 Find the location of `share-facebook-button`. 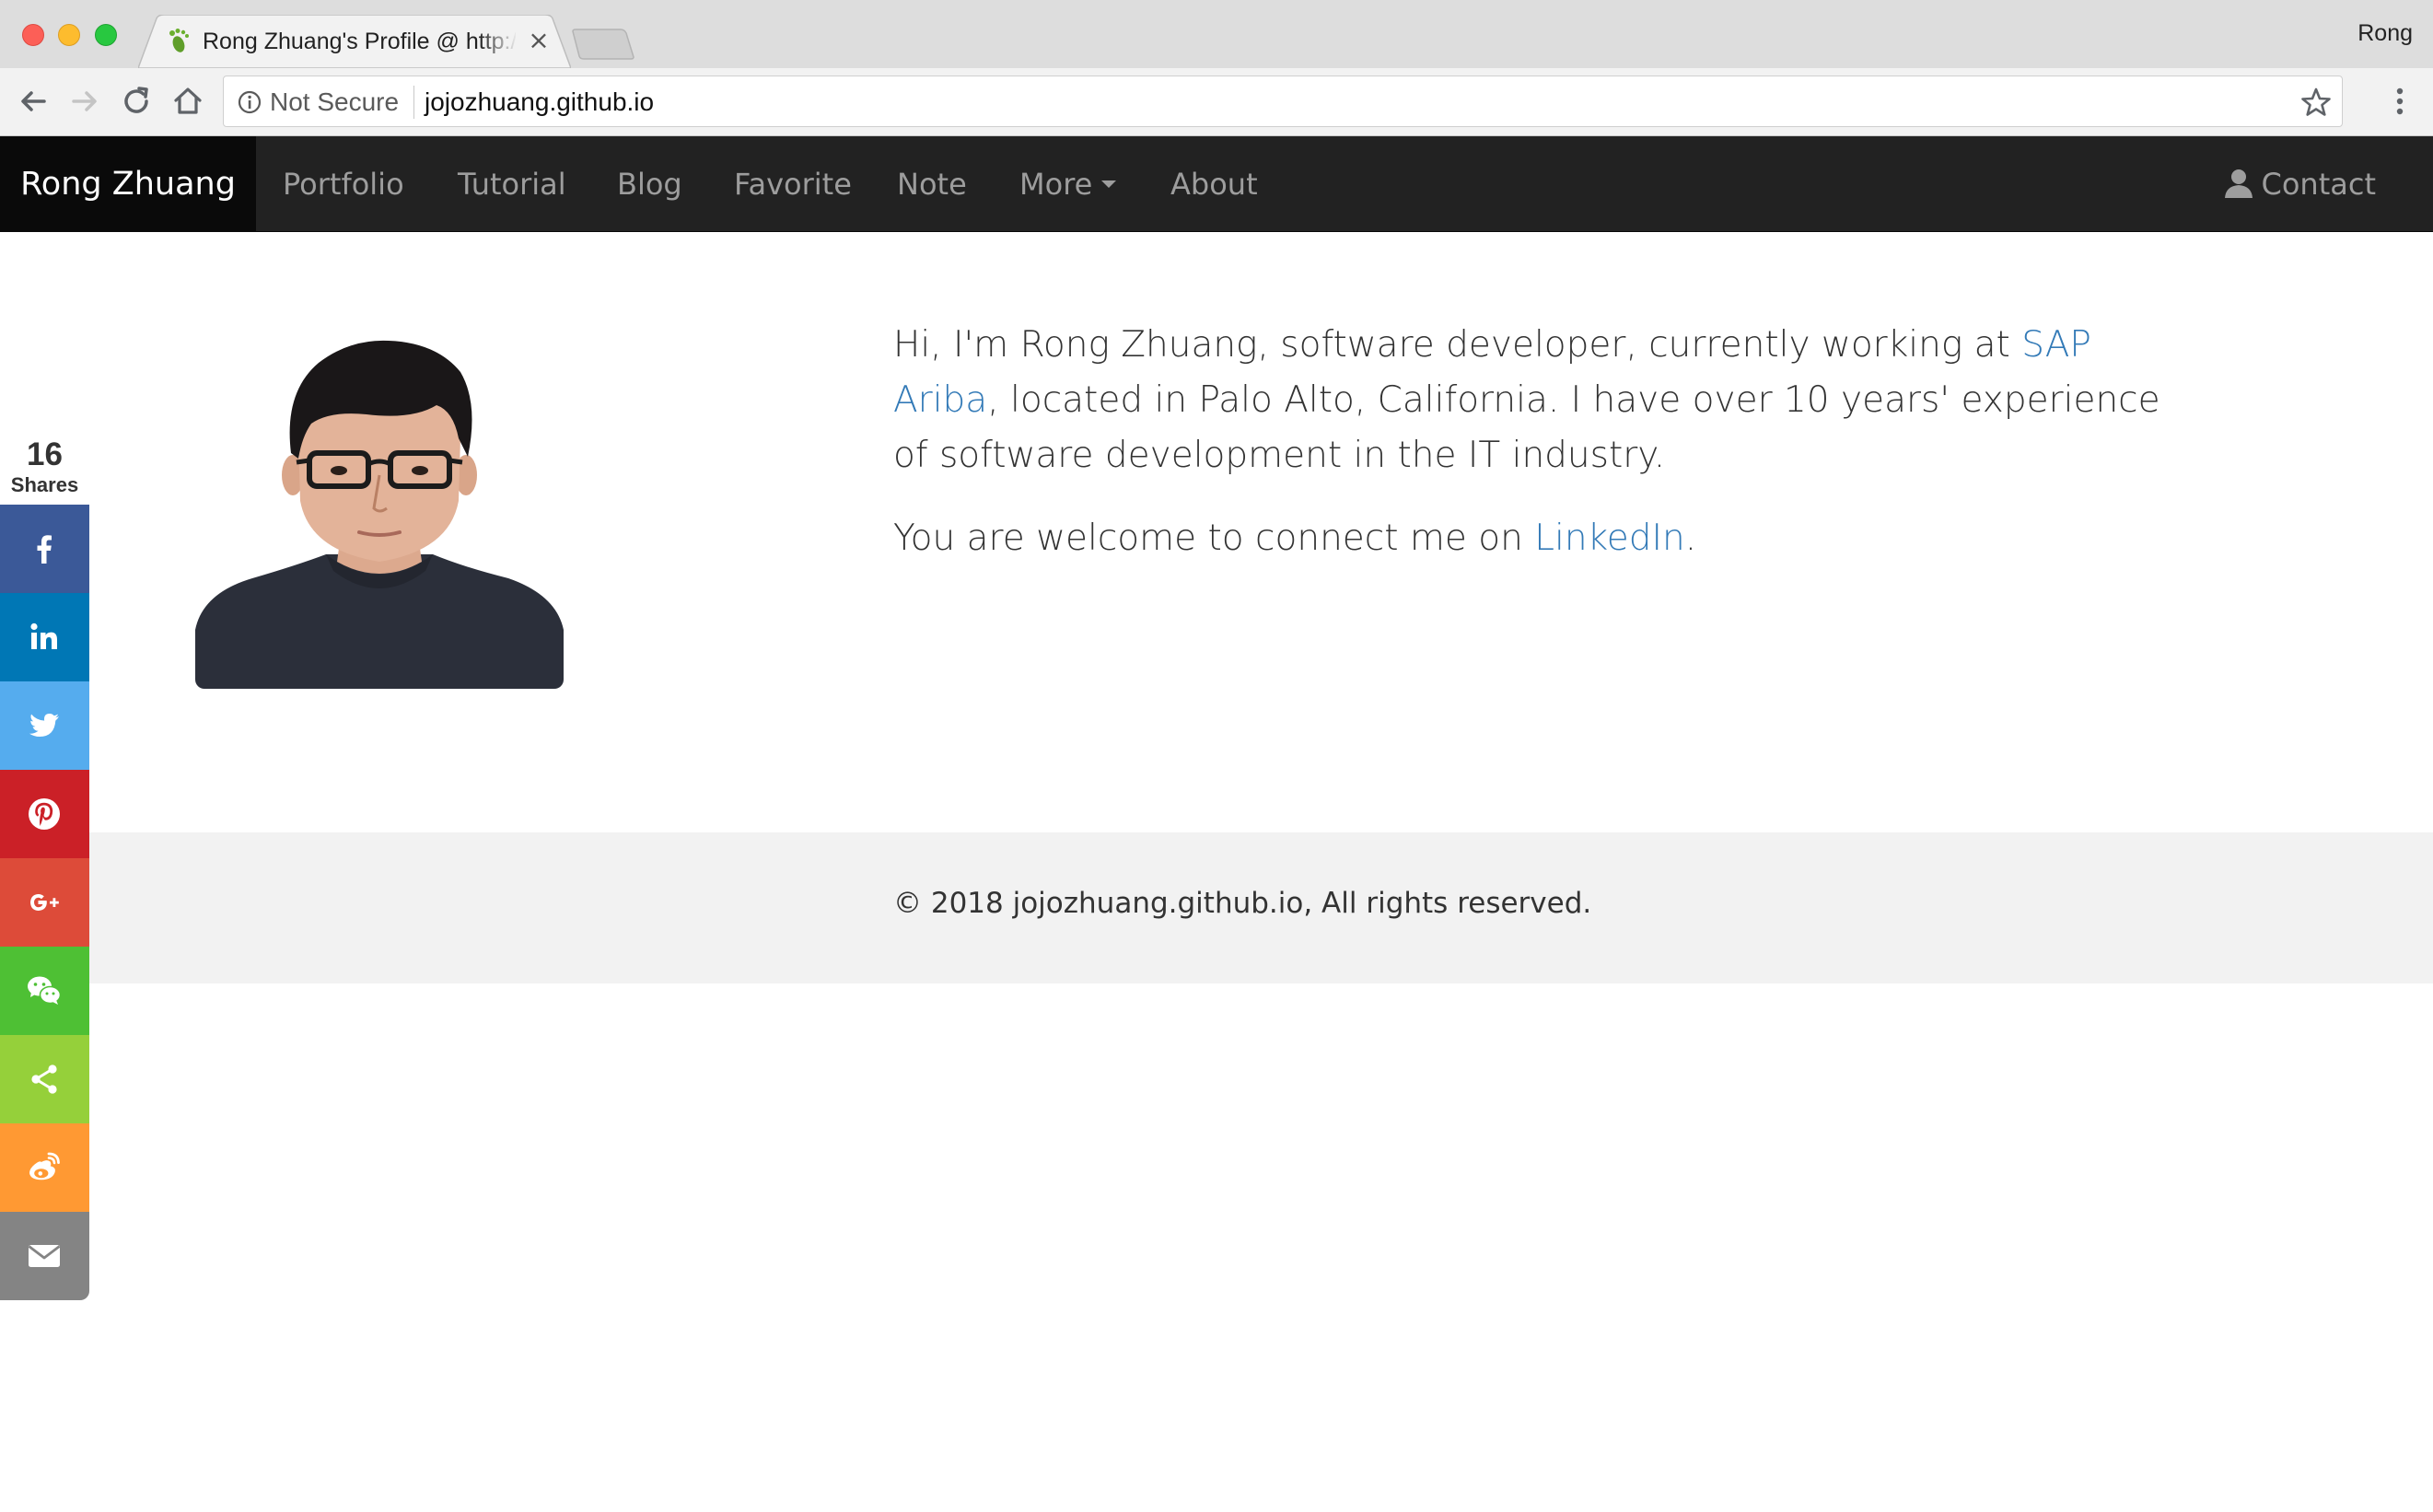

share-facebook-button is located at coordinates (44, 549).